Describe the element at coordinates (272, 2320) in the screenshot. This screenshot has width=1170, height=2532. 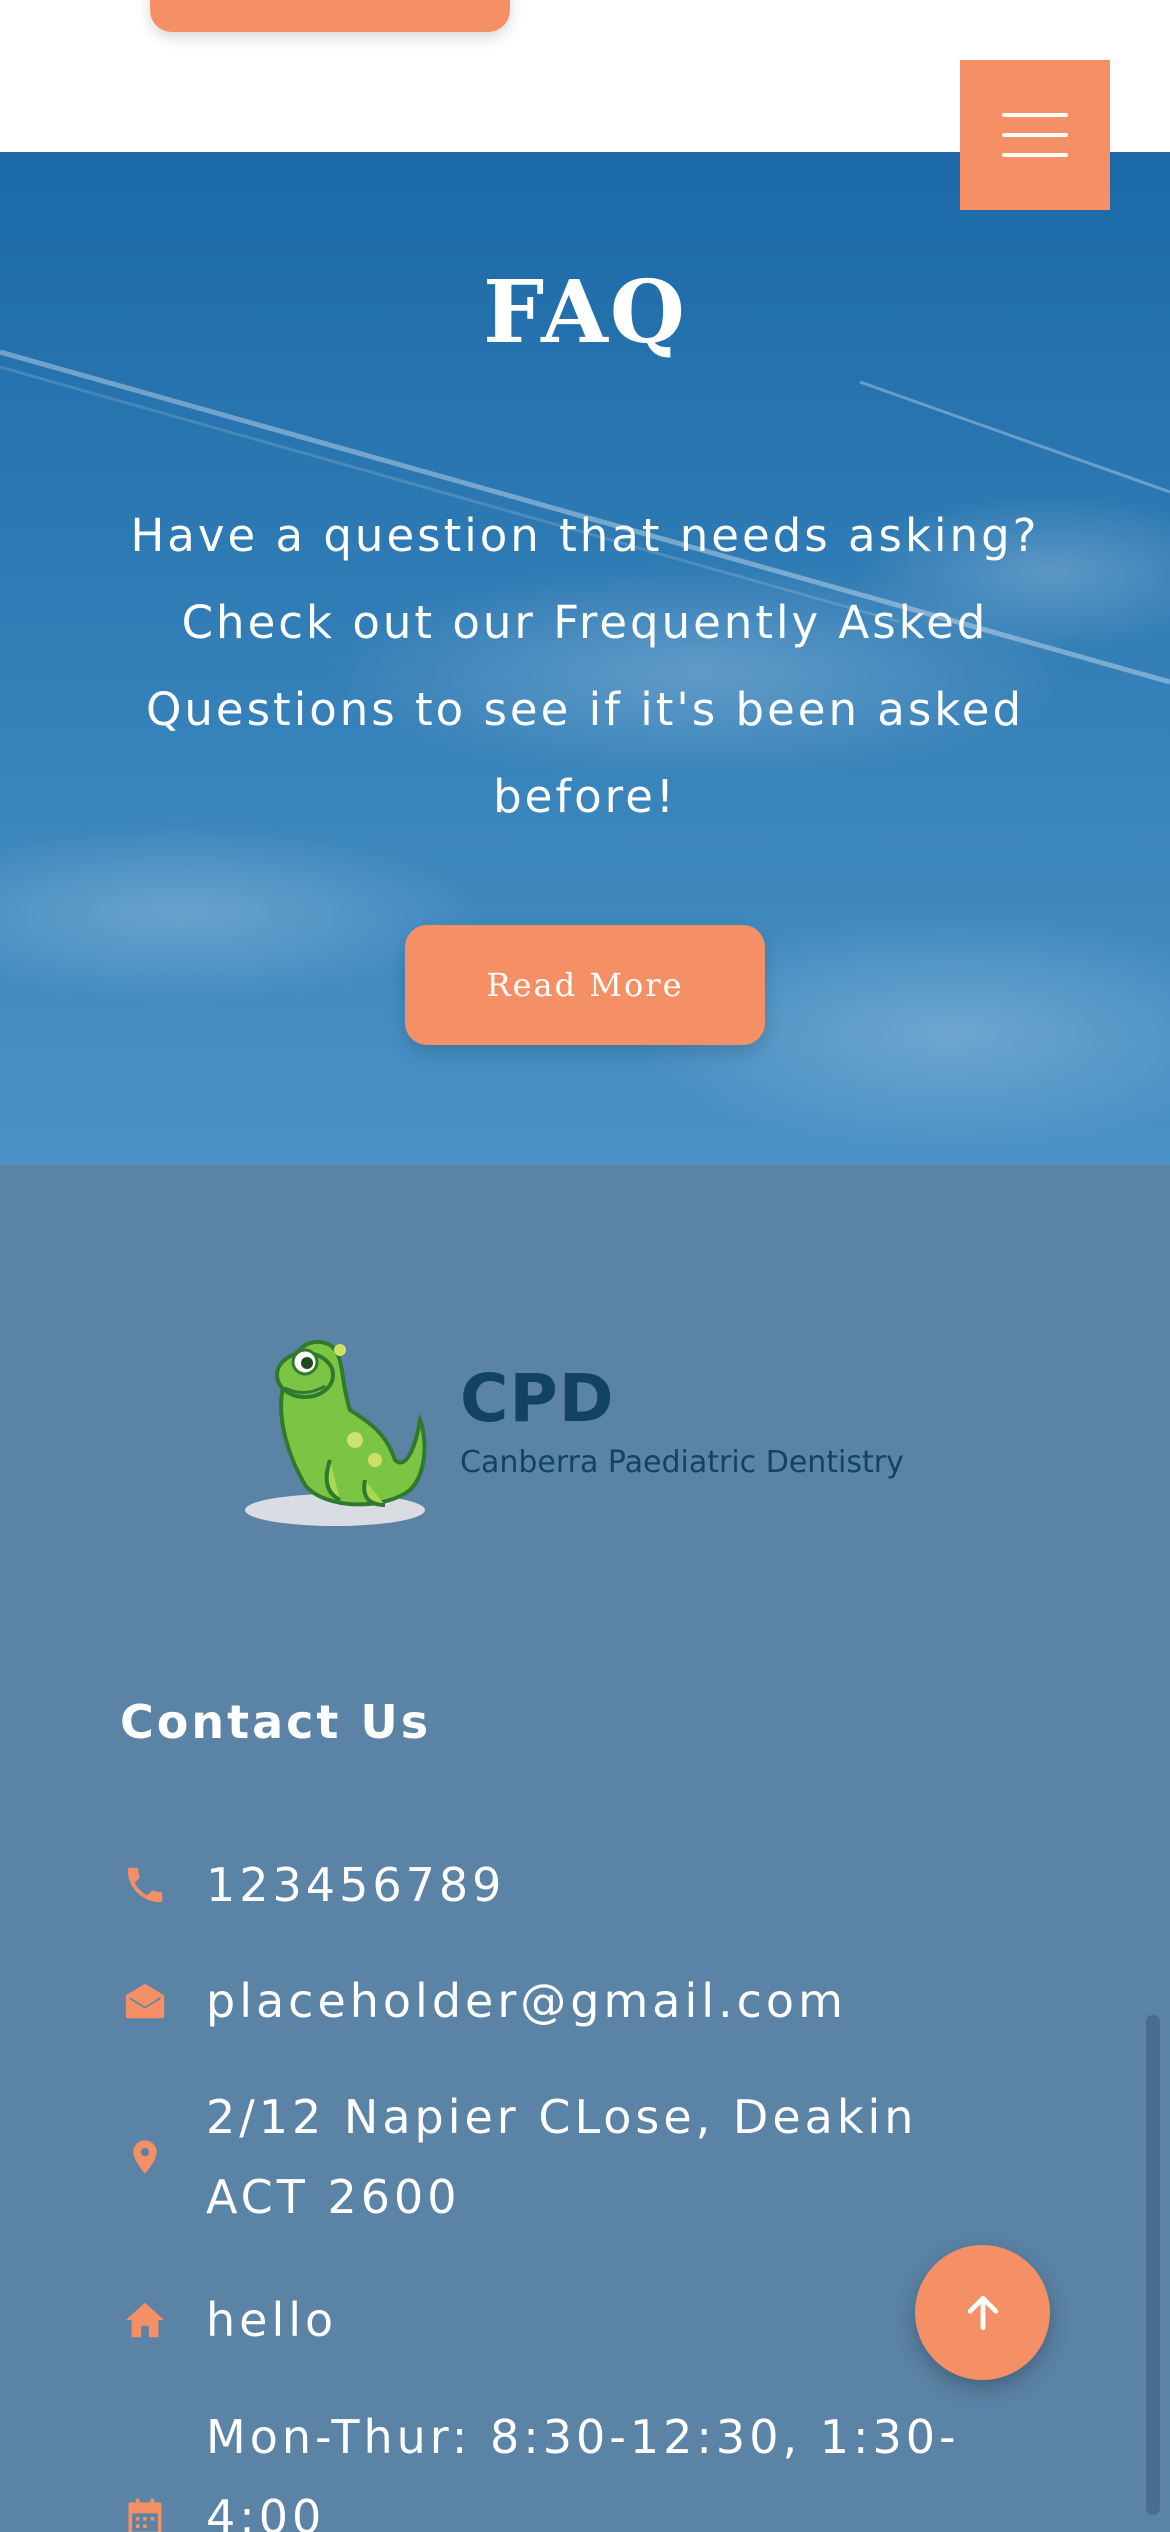
I see `home-text: hello` at that location.